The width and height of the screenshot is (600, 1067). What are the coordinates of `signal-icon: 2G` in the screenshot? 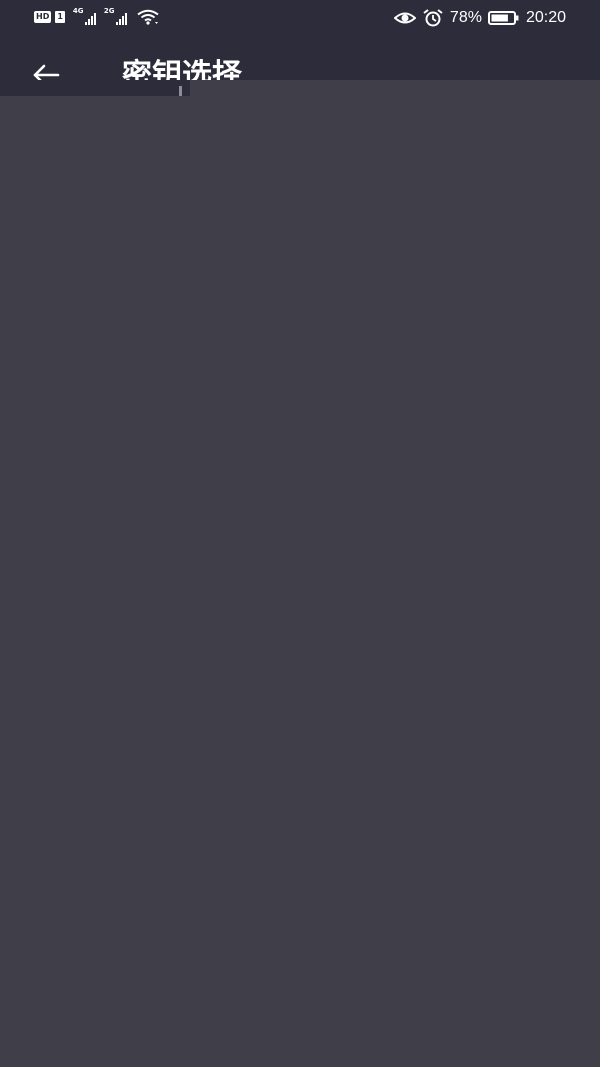 It's located at (115, 16).